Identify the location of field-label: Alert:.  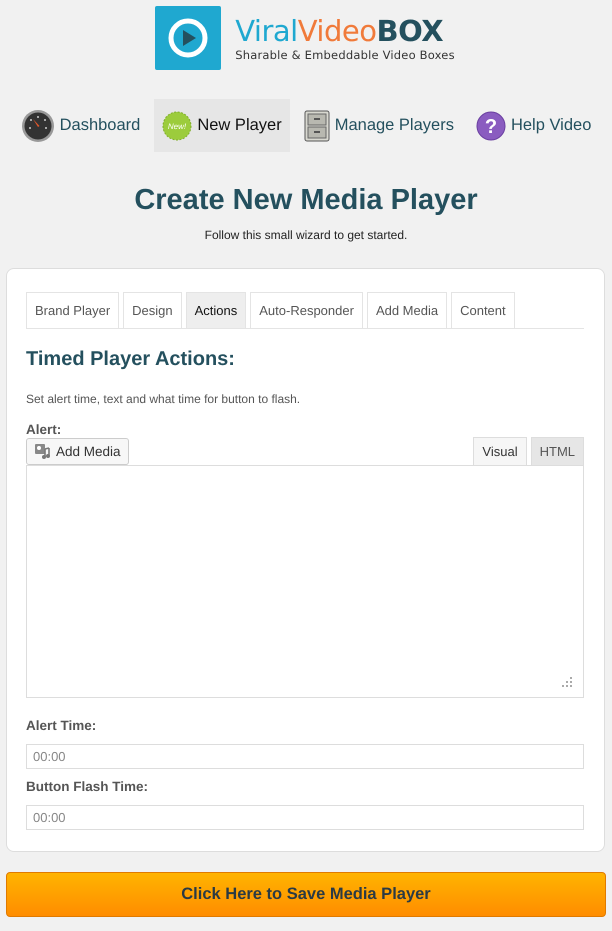
(44, 429).